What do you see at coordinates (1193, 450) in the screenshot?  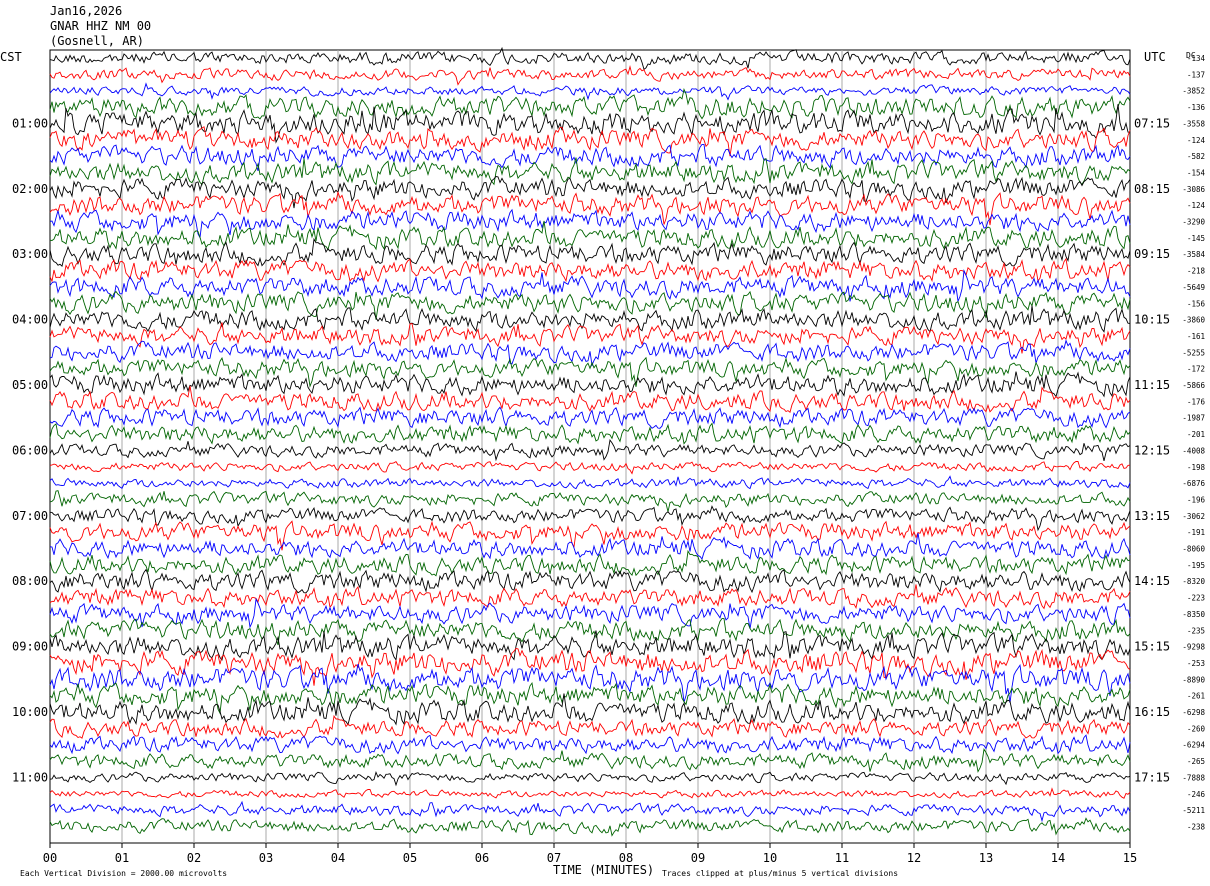 I see `dc-offset-label: -4008` at bounding box center [1193, 450].